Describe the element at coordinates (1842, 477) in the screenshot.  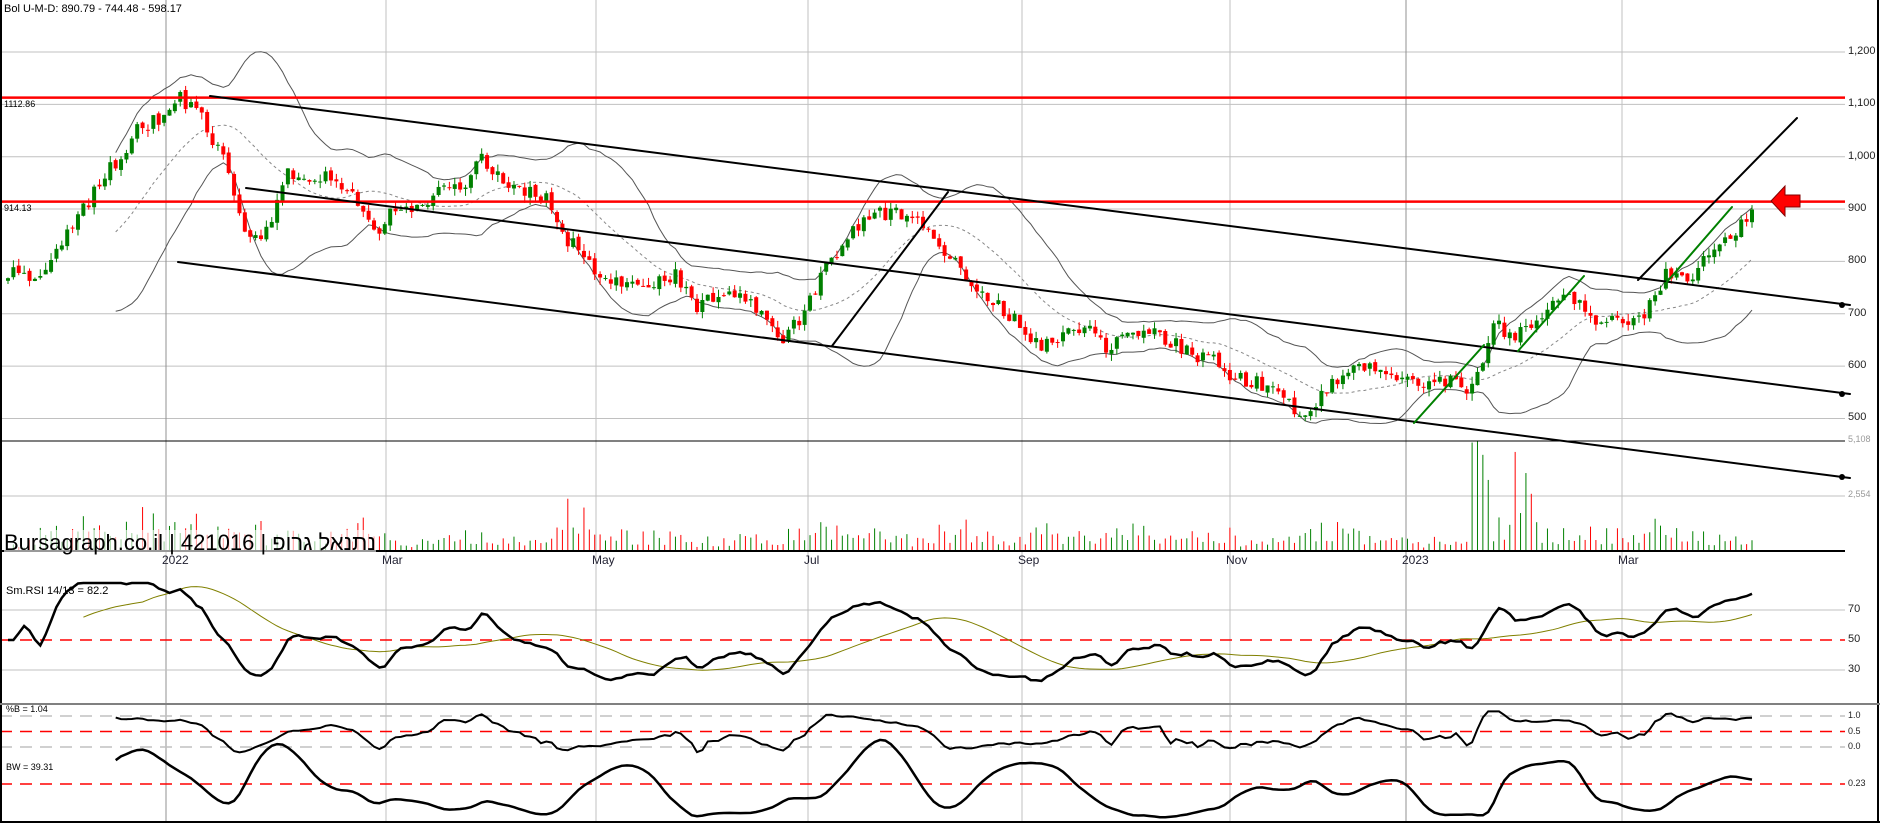
I see `channel-lower-handle` at that location.